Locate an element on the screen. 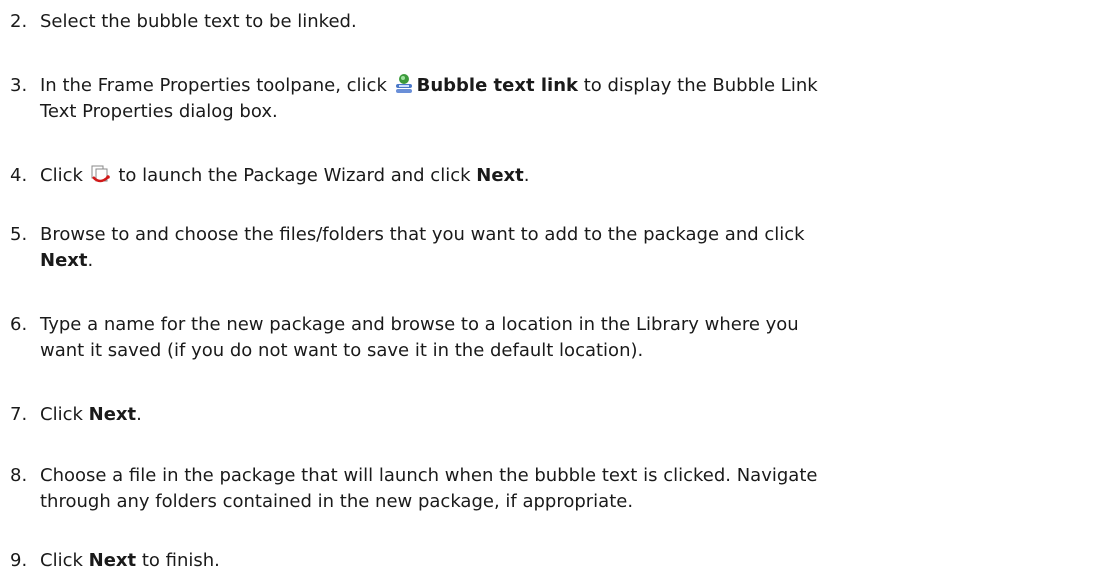  step-number: 6. is located at coordinates (19, 324).